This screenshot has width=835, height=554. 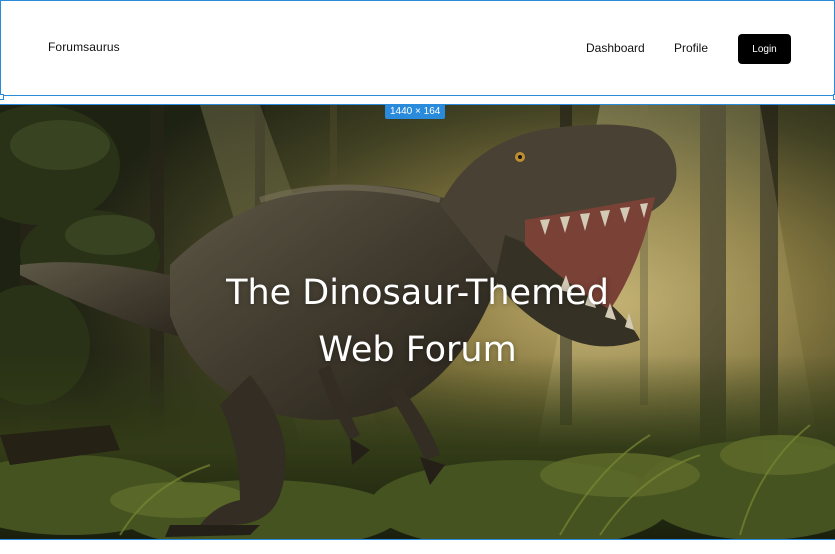 What do you see at coordinates (417, 293) in the screenshot?
I see `hero-title-line-1: The Dinosaur-Themed` at bounding box center [417, 293].